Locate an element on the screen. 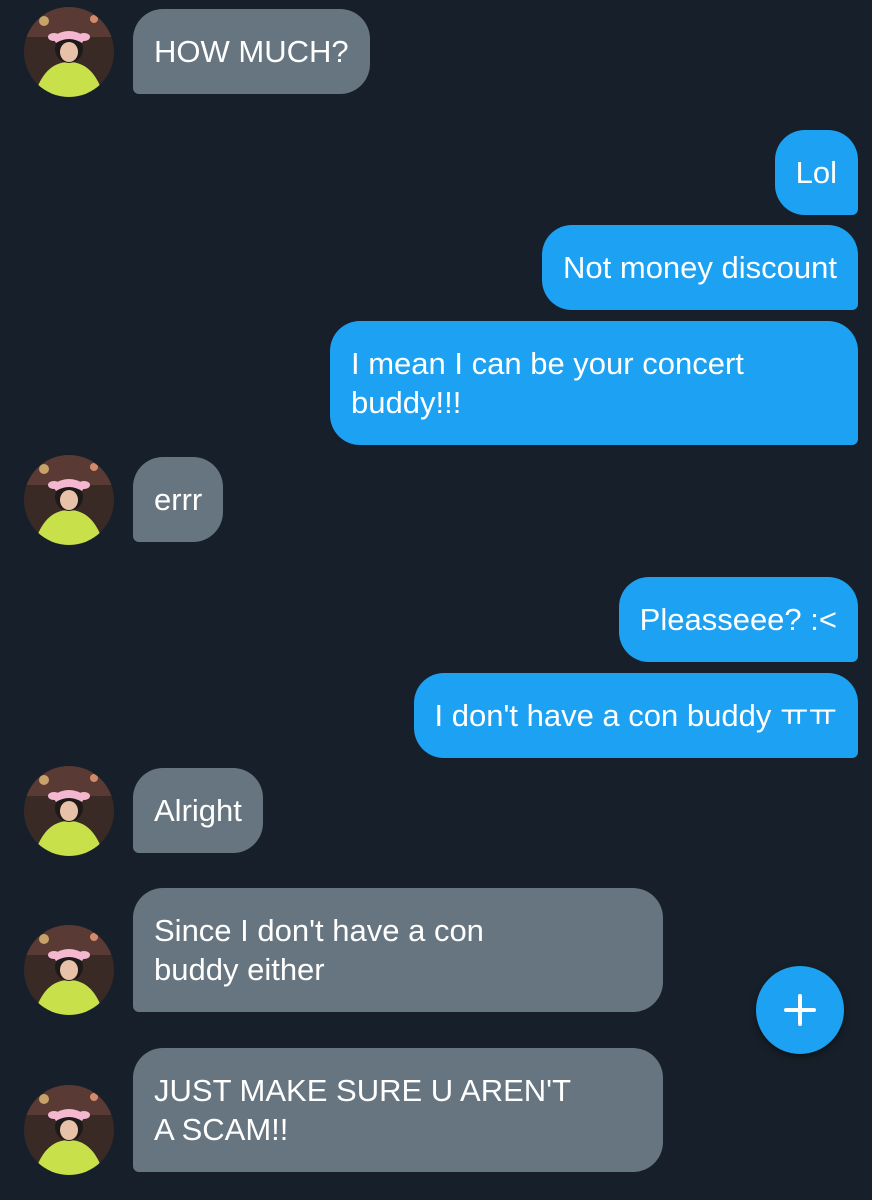 This screenshot has width=872, height=1200. plus-icon is located at coordinates (800, 1010).